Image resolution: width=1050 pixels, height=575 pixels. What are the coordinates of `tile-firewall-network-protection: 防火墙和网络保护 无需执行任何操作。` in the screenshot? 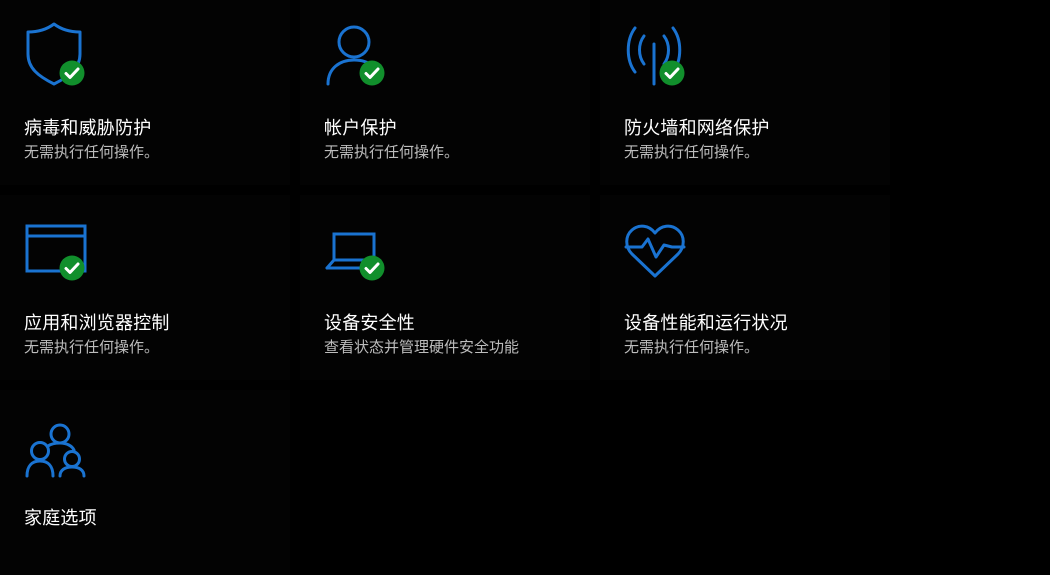 It's located at (745, 92).